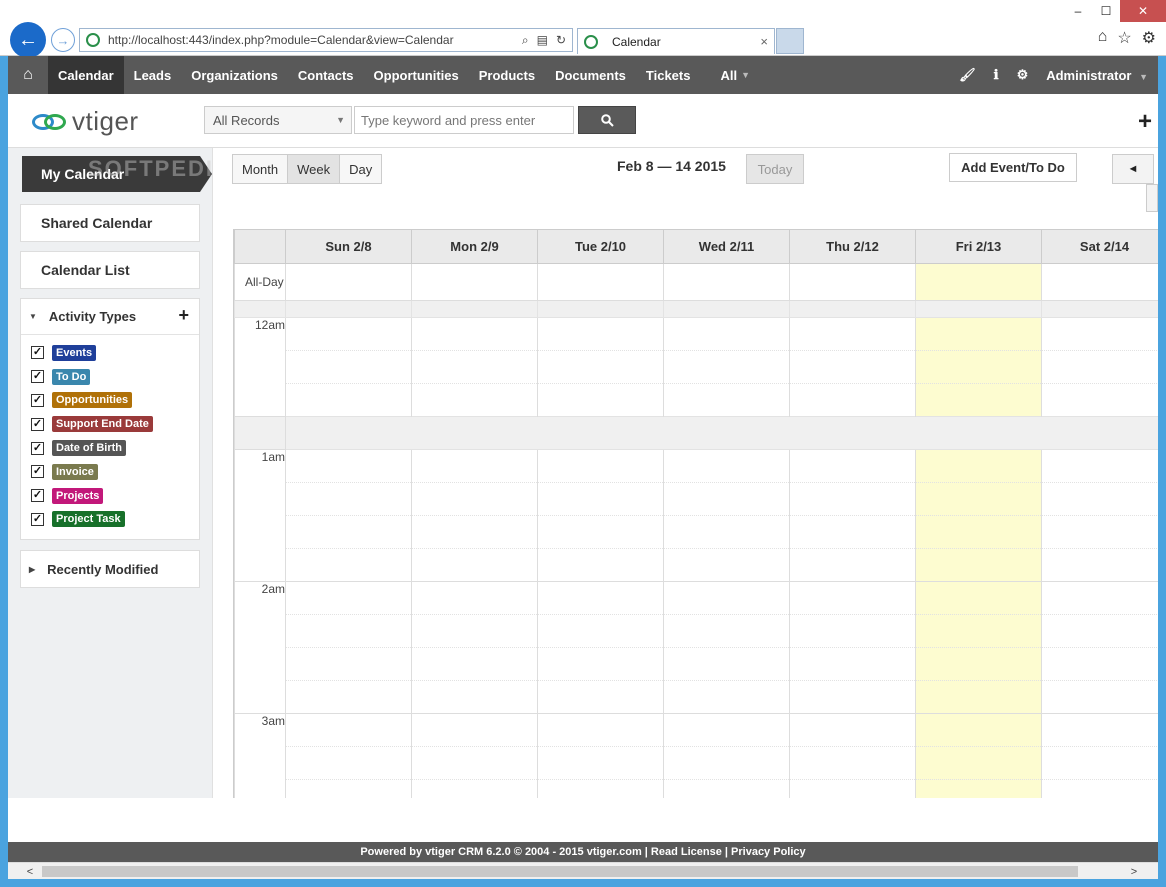  Describe the element at coordinates (37, 448) in the screenshot. I see `checkbox-date-of-birth: ✓` at that location.